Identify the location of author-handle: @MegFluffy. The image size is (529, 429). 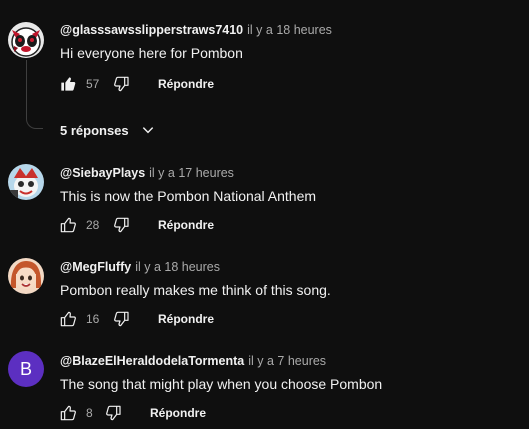
(95, 267).